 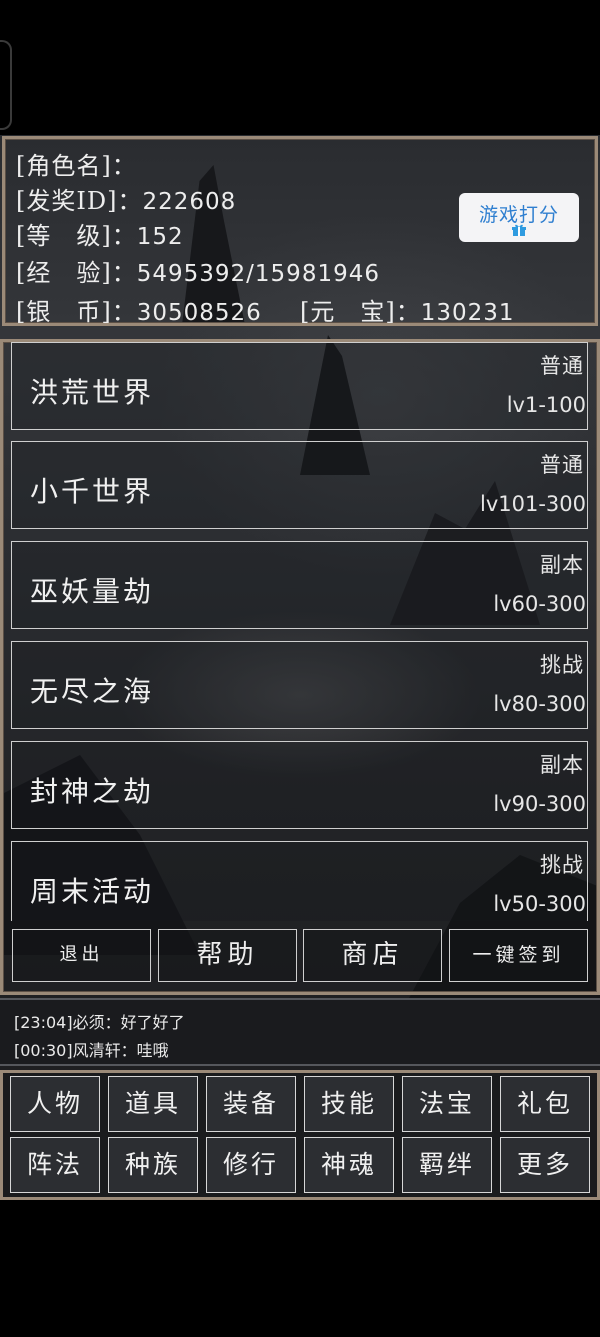 What do you see at coordinates (300, 67) in the screenshot?
I see `top-bar` at bounding box center [300, 67].